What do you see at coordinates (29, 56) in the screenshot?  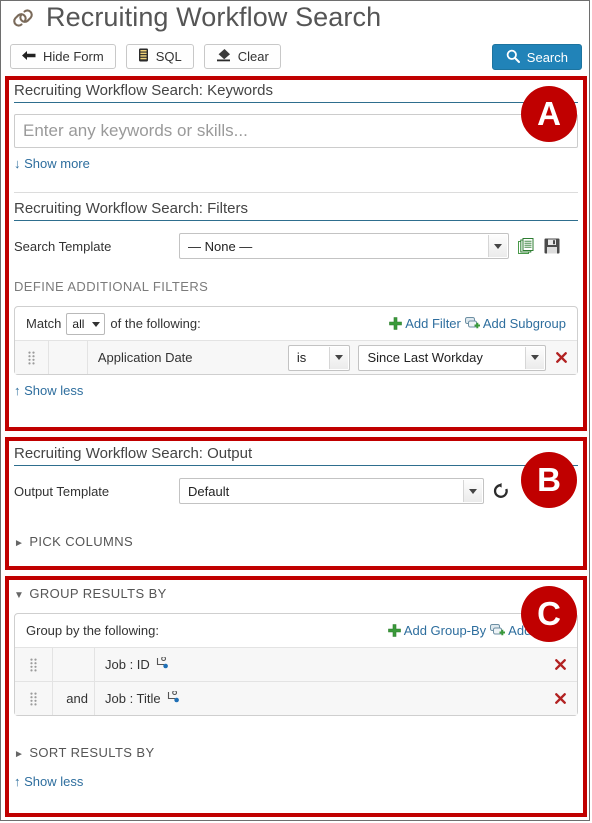 I see `arrow-left-icon` at bounding box center [29, 56].